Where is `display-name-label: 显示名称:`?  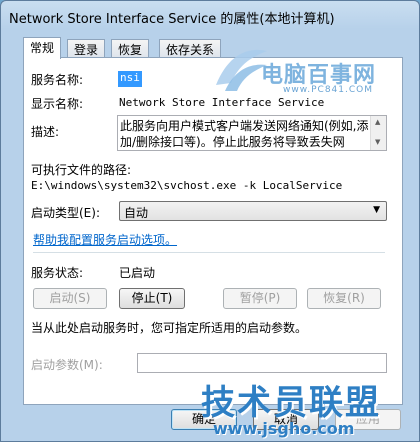
display-name-label: 显示名称: is located at coordinates (57, 104).